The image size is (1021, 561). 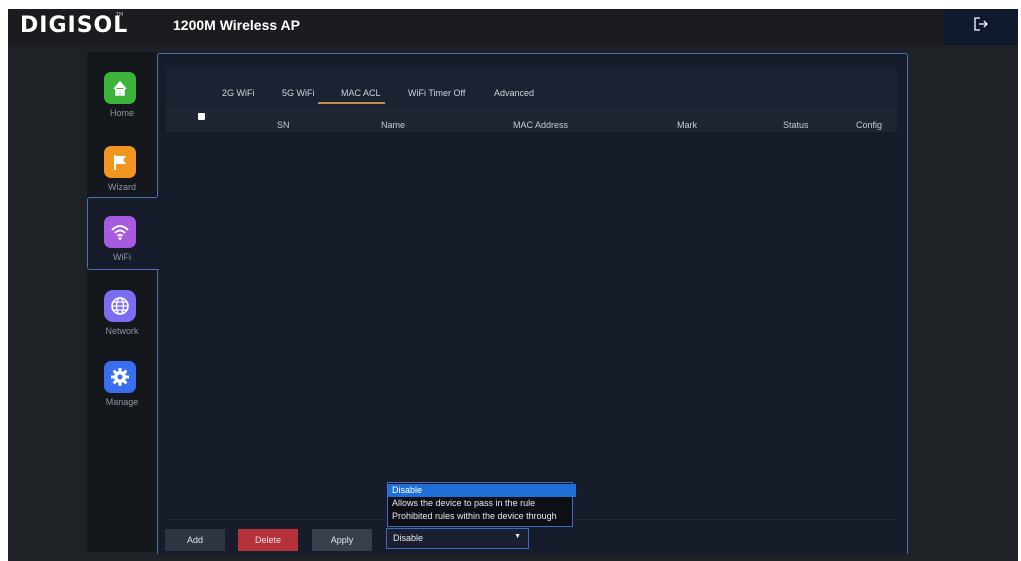 I want to click on select-all-checkbox, so click(x=201, y=116).